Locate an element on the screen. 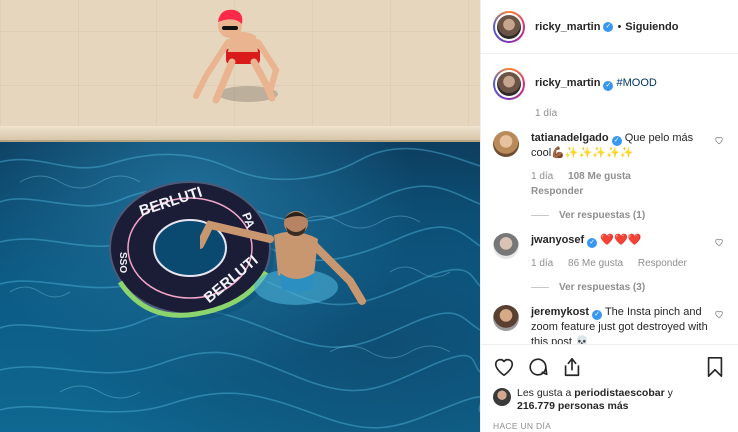 This screenshot has height=432, width=738. liker-avatar is located at coordinates (502, 397).